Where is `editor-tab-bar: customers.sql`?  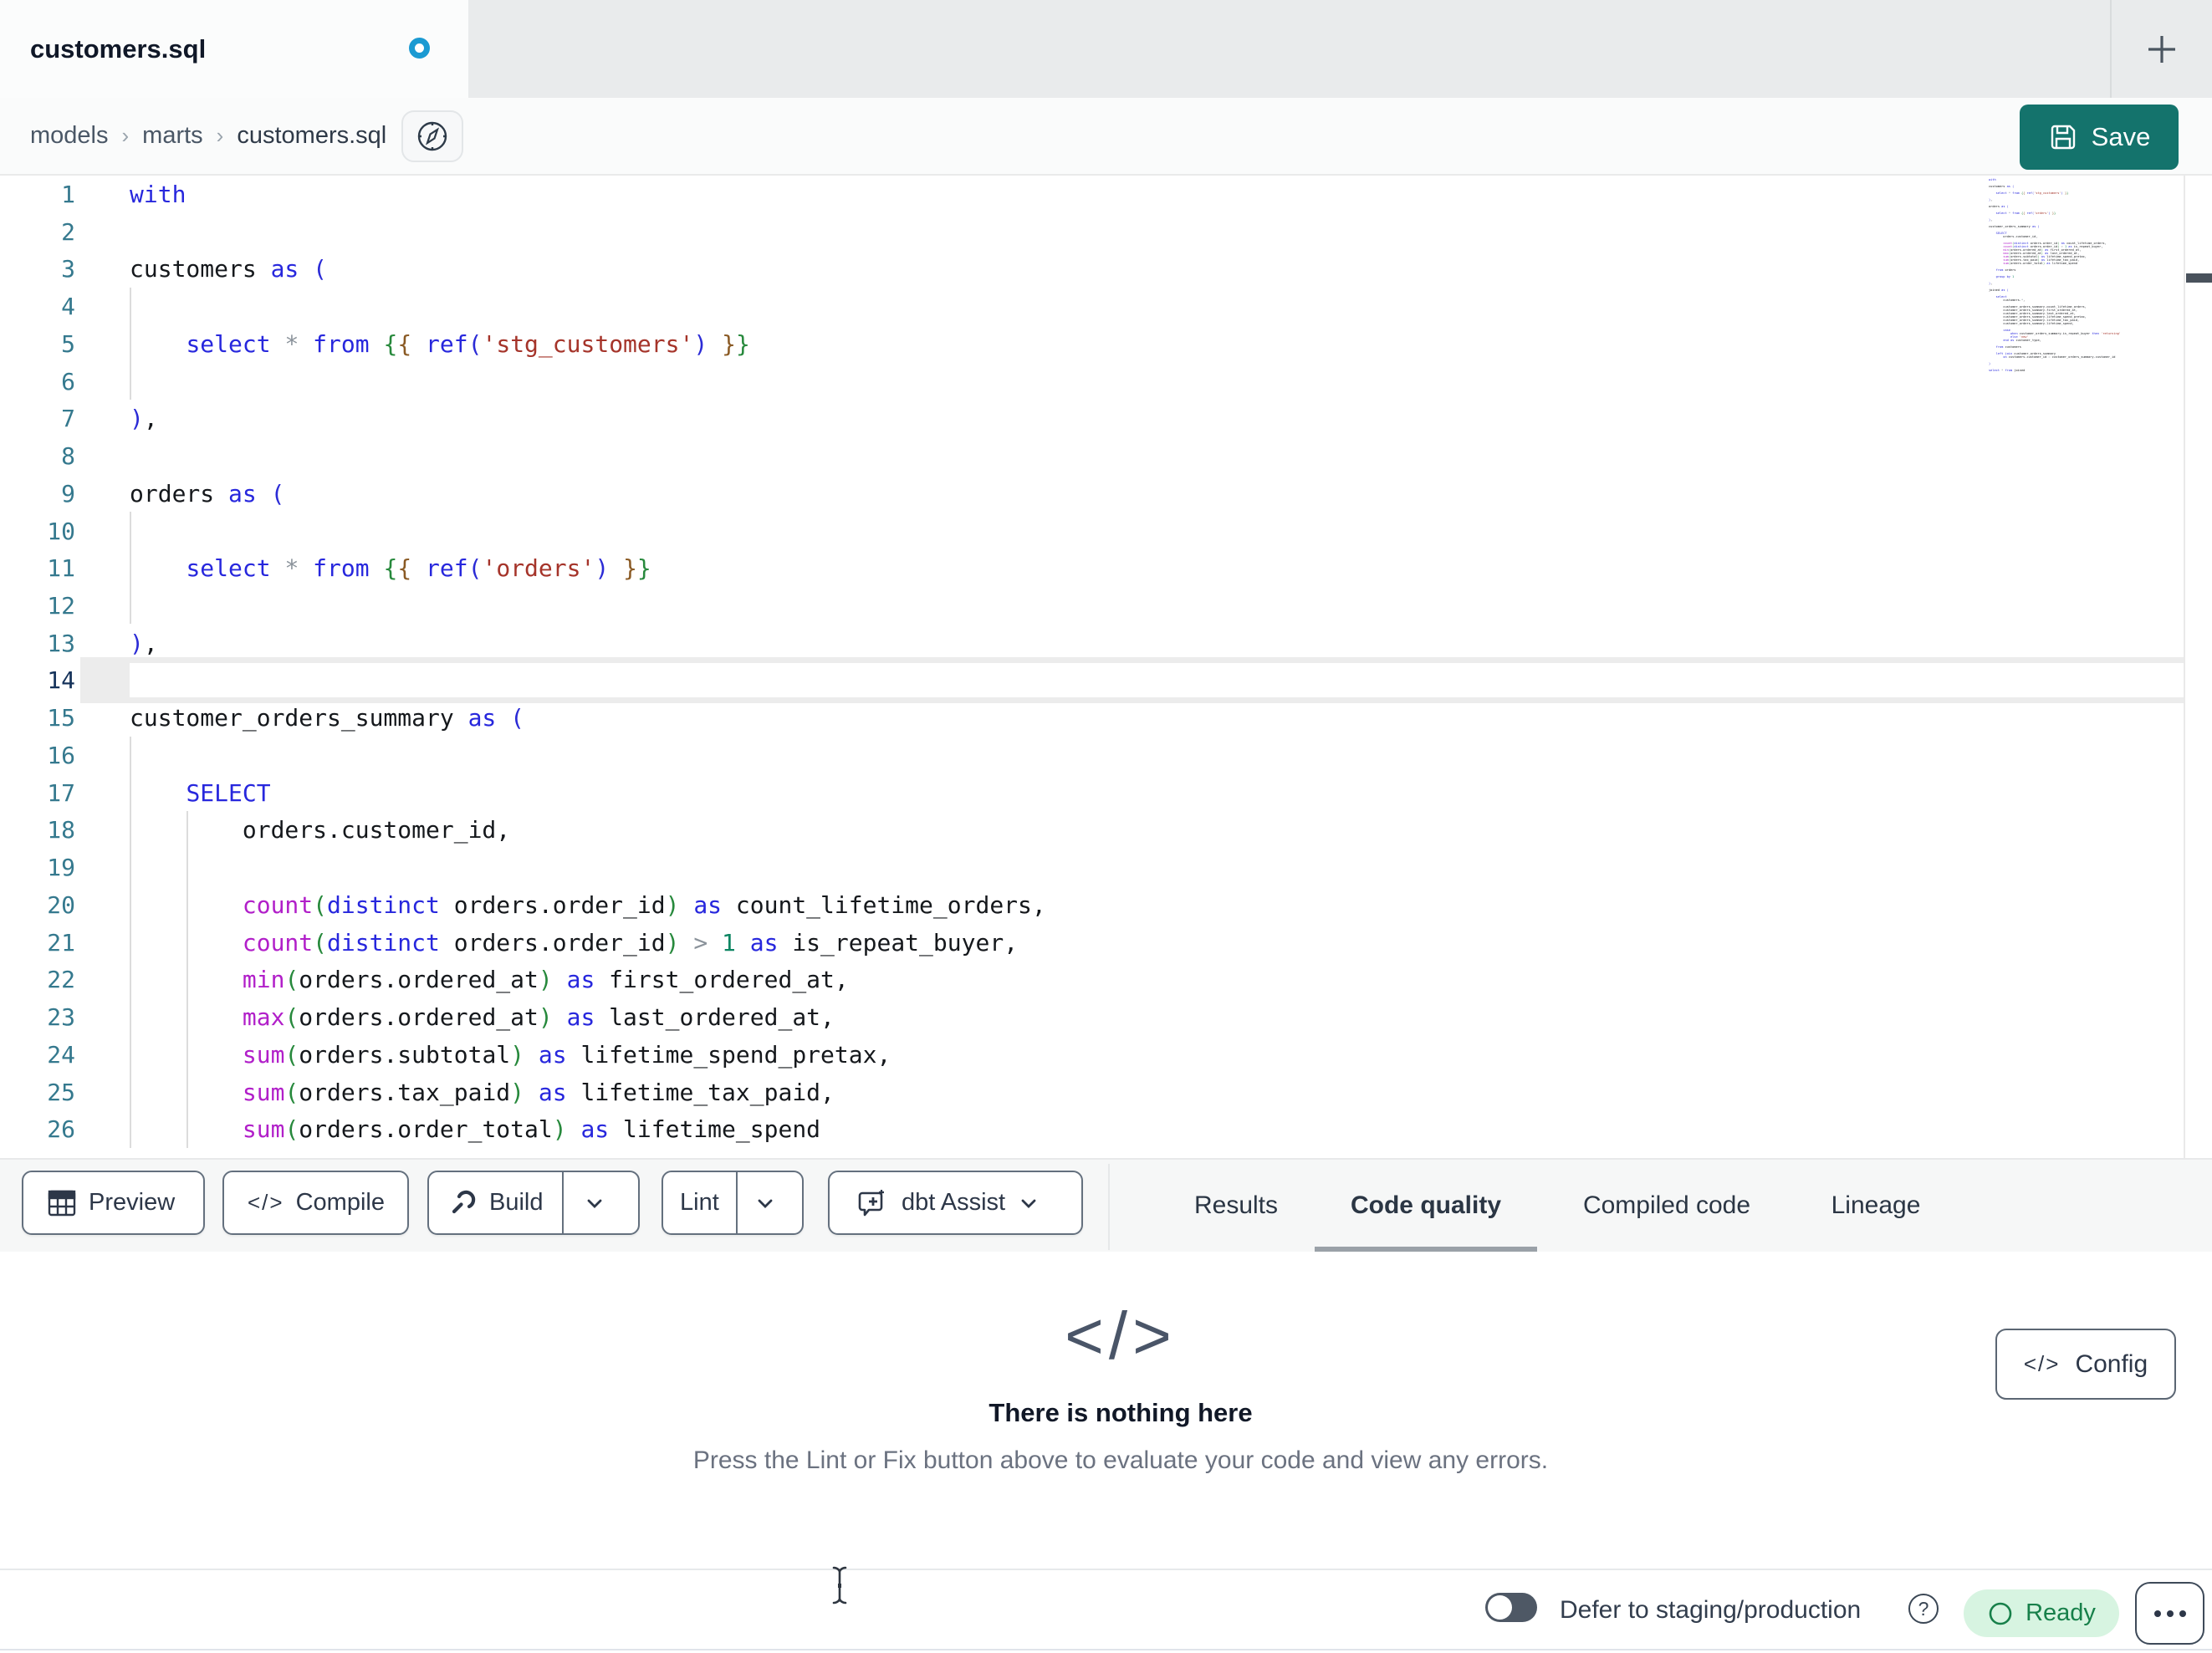 editor-tab-bar: customers.sql is located at coordinates (1106, 49).